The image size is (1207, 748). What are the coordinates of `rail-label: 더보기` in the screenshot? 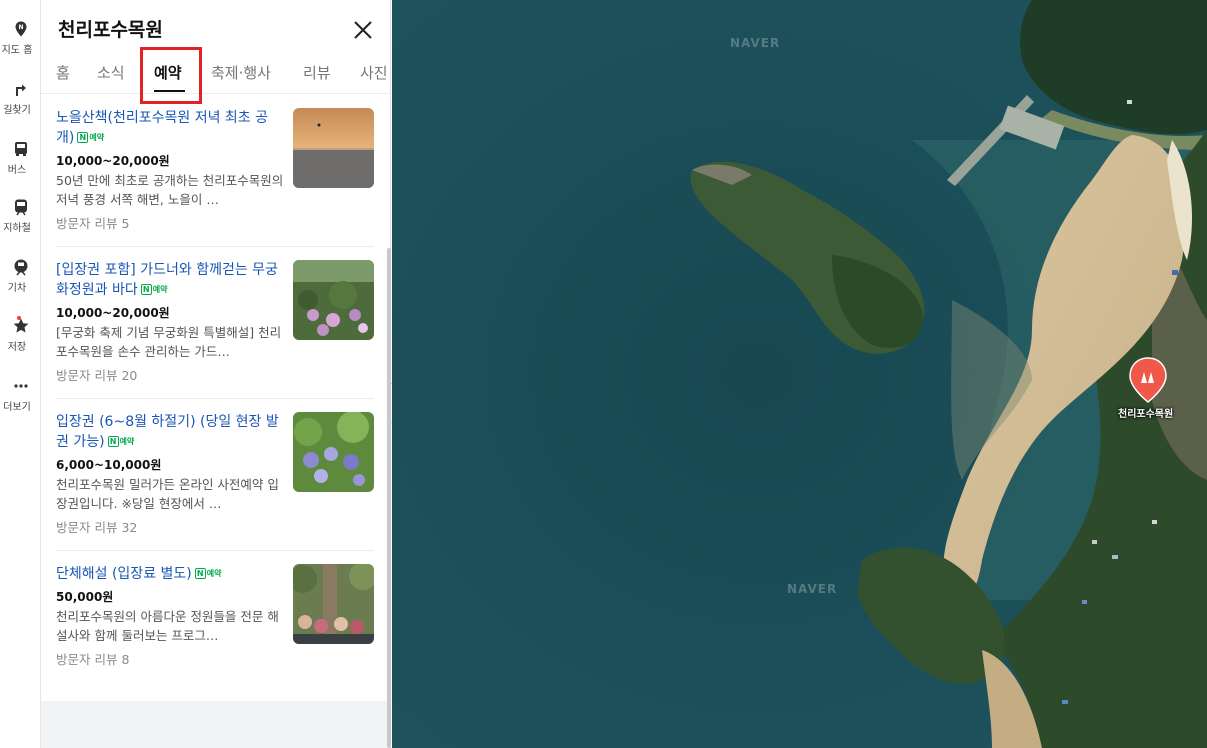 It's located at (17, 407).